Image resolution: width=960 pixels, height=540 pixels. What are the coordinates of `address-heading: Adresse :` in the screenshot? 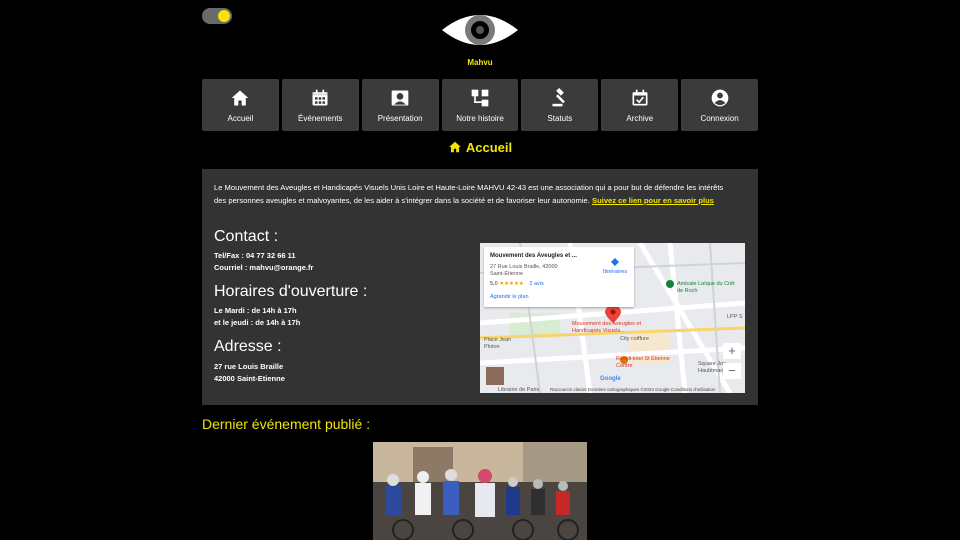 It's located at (248, 346).